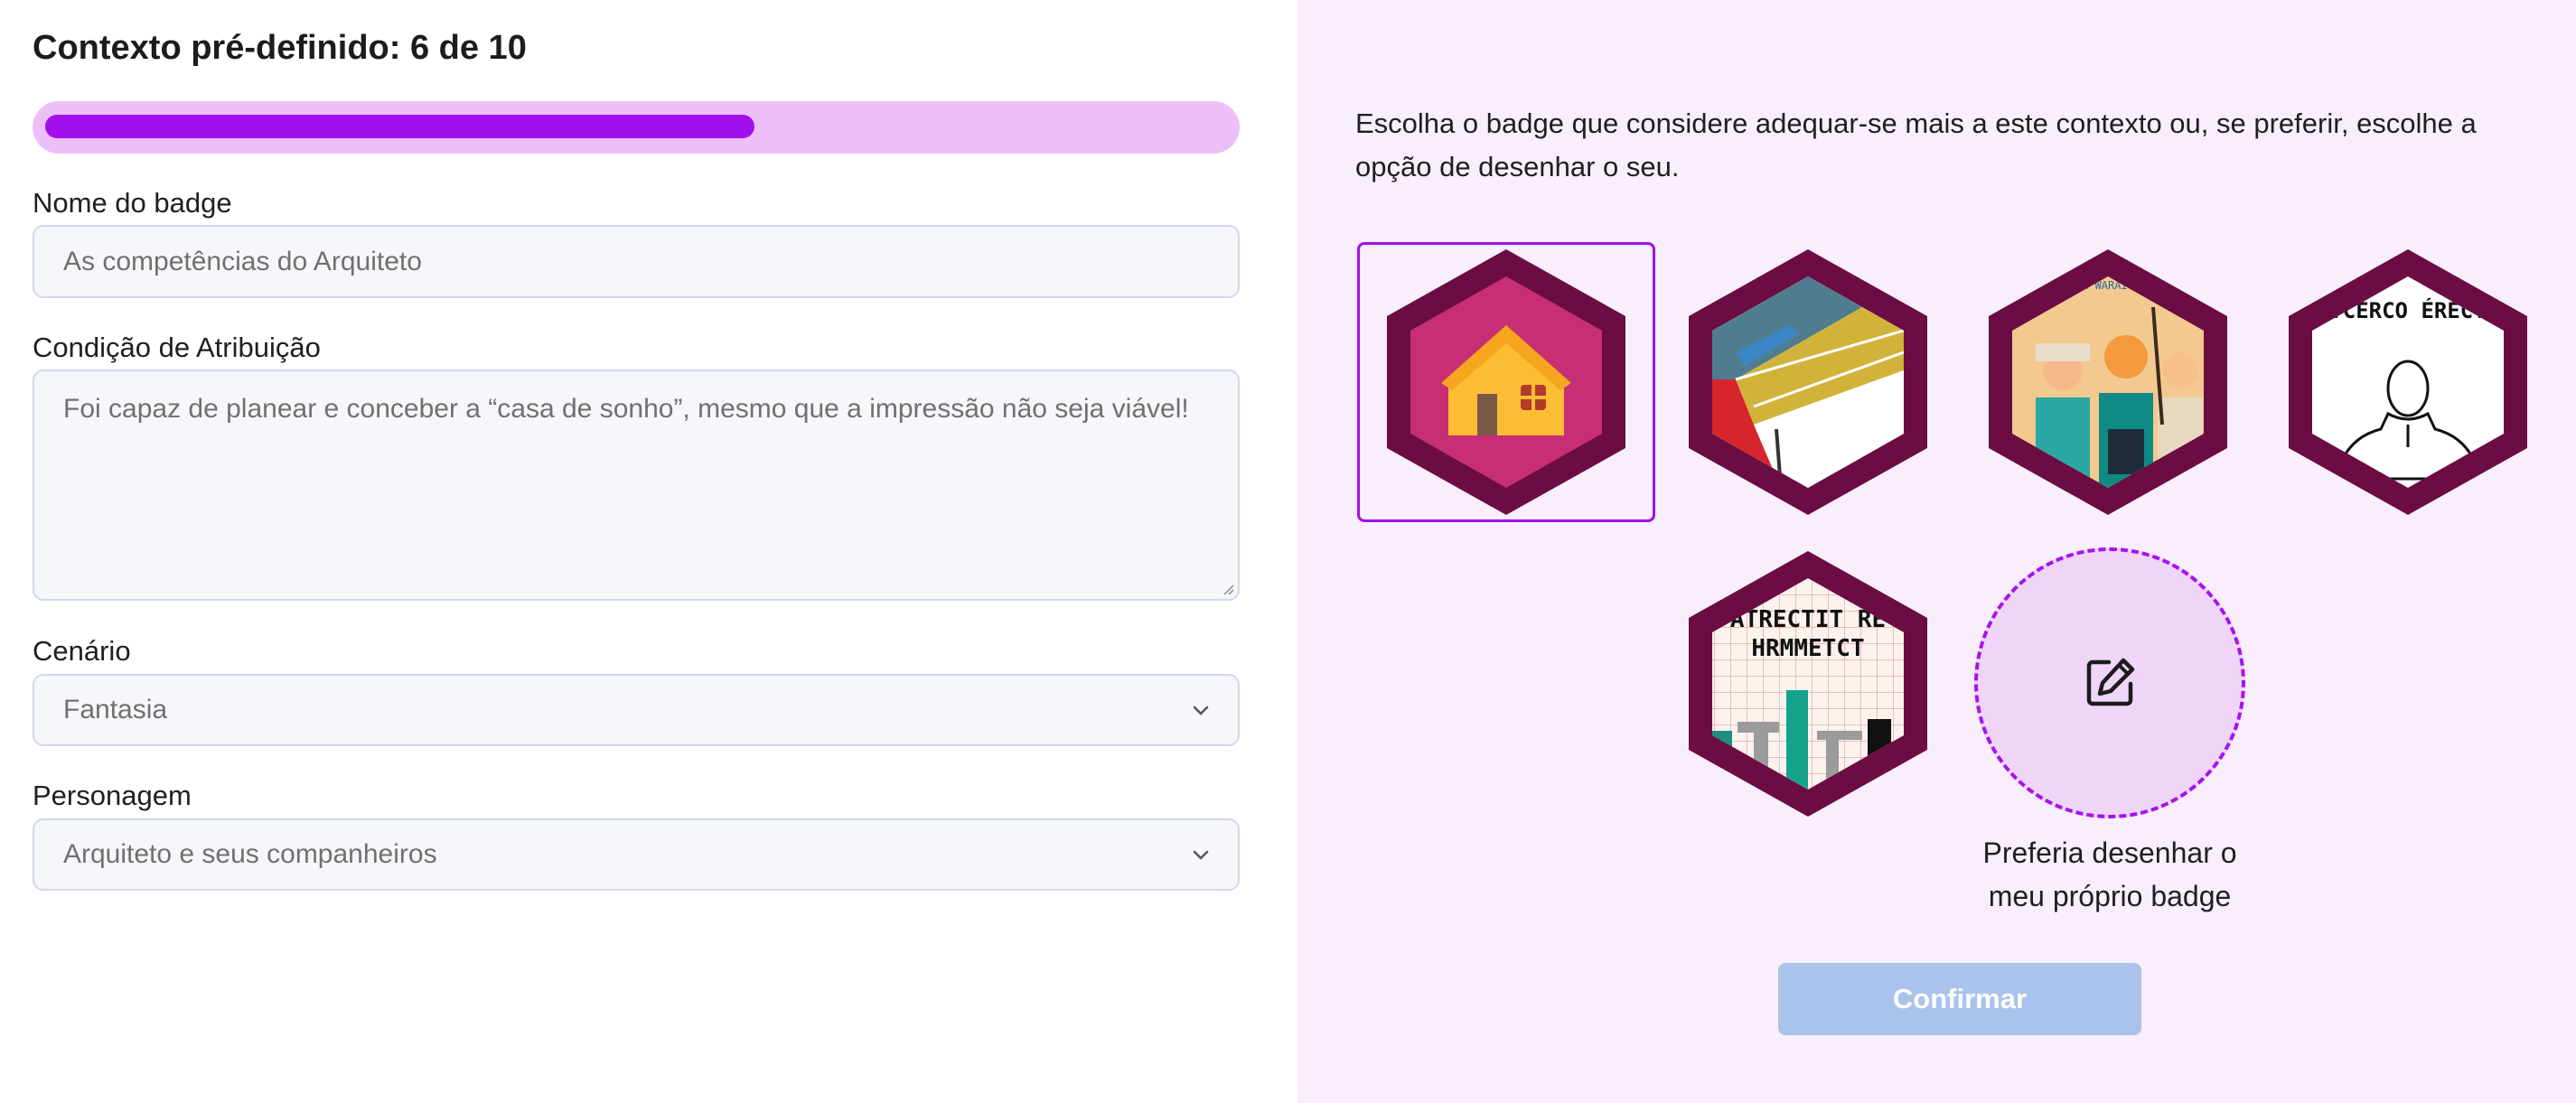 This screenshot has width=2576, height=1103. I want to click on character-select: Arquiteto e seus companheiros, so click(636, 854).